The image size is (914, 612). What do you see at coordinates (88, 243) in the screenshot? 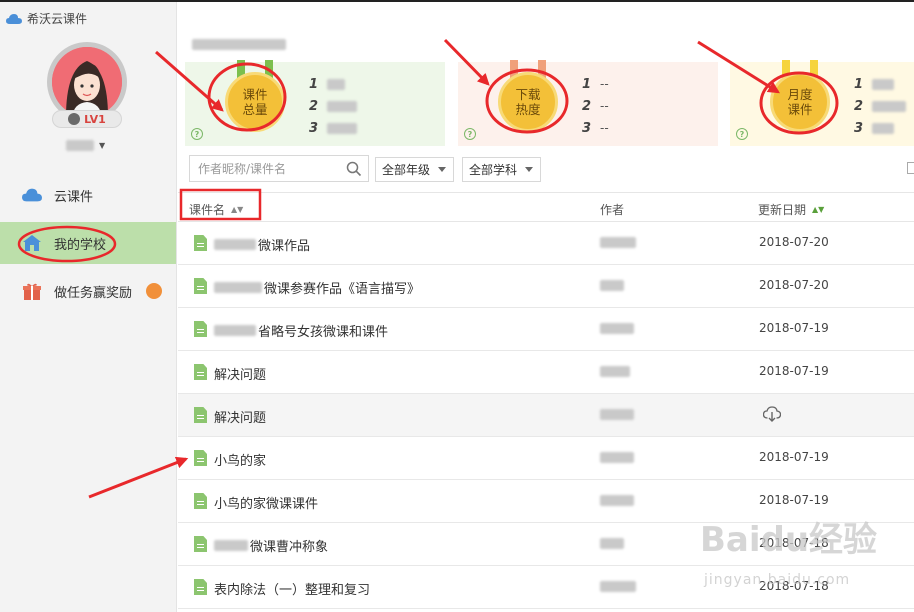
I see `sidebar-item-my-school: 我的学校` at bounding box center [88, 243].